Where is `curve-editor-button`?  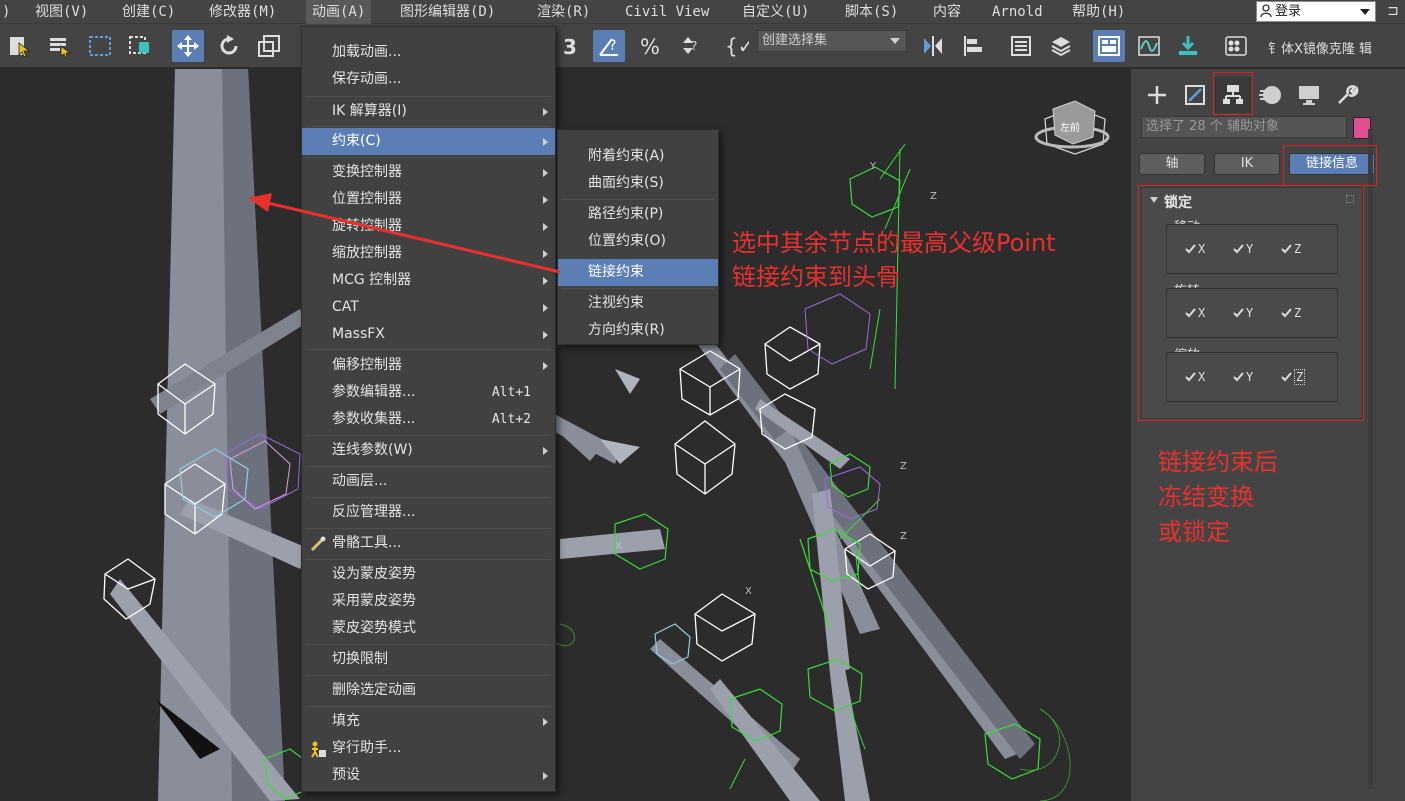 curve-editor-button is located at coordinates (1149, 46).